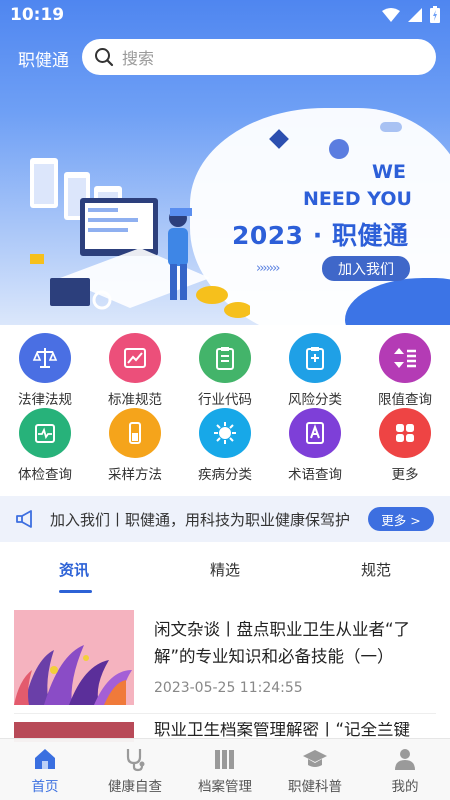  I want to click on megaphone-icon, so click(24, 519).